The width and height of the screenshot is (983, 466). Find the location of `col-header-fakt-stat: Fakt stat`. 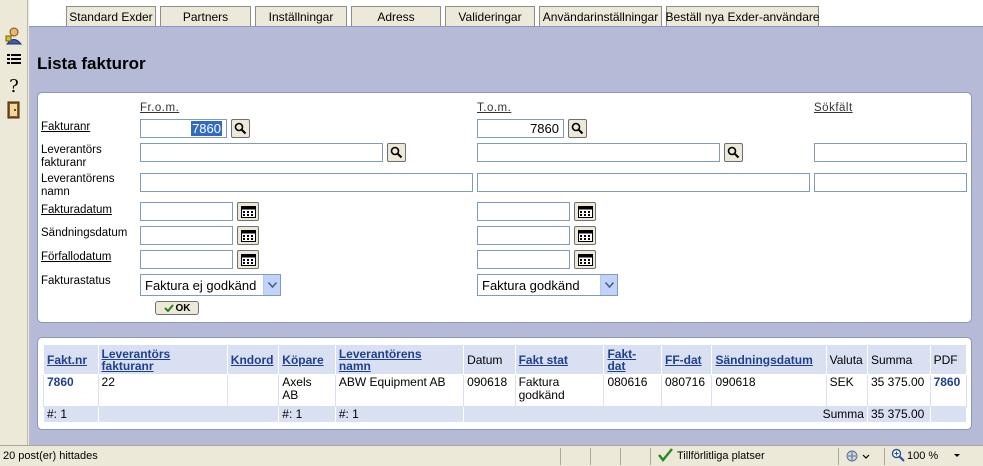

col-header-fakt-stat: Fakt stat is located at coordinates (559, 359).